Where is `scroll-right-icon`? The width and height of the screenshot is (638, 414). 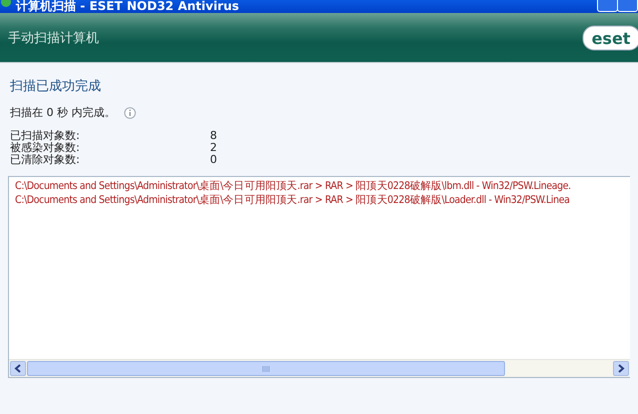 scroll-right-icon is located at coordinates (621, 368).